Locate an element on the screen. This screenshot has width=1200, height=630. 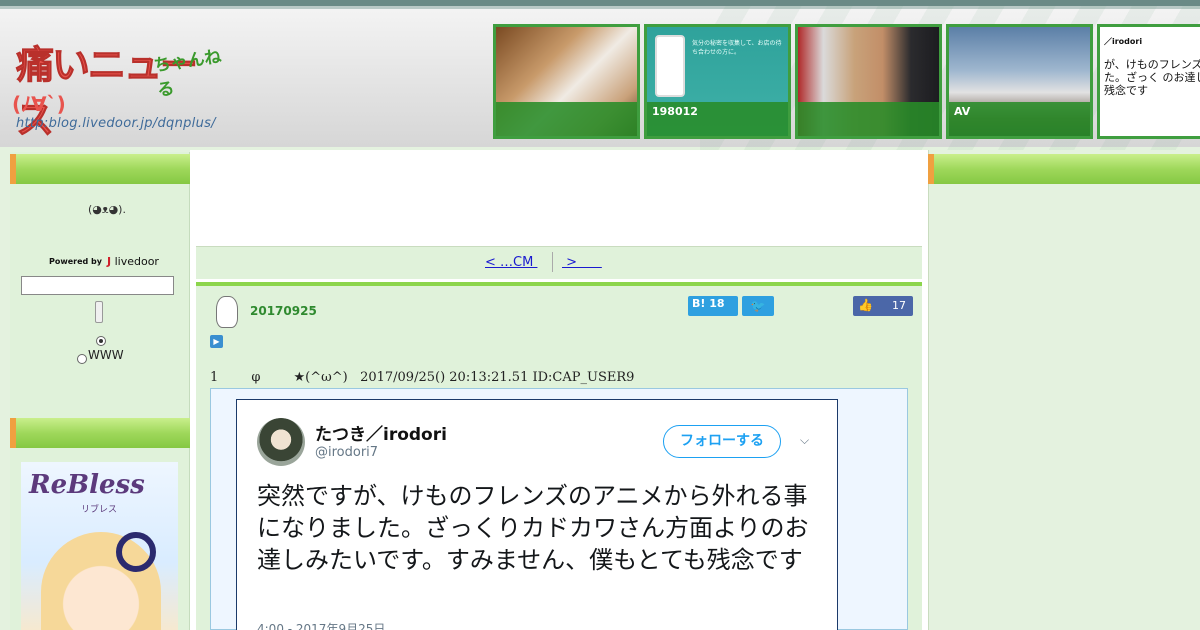
article-date: 20170925 is located at coordinates (283, 311).